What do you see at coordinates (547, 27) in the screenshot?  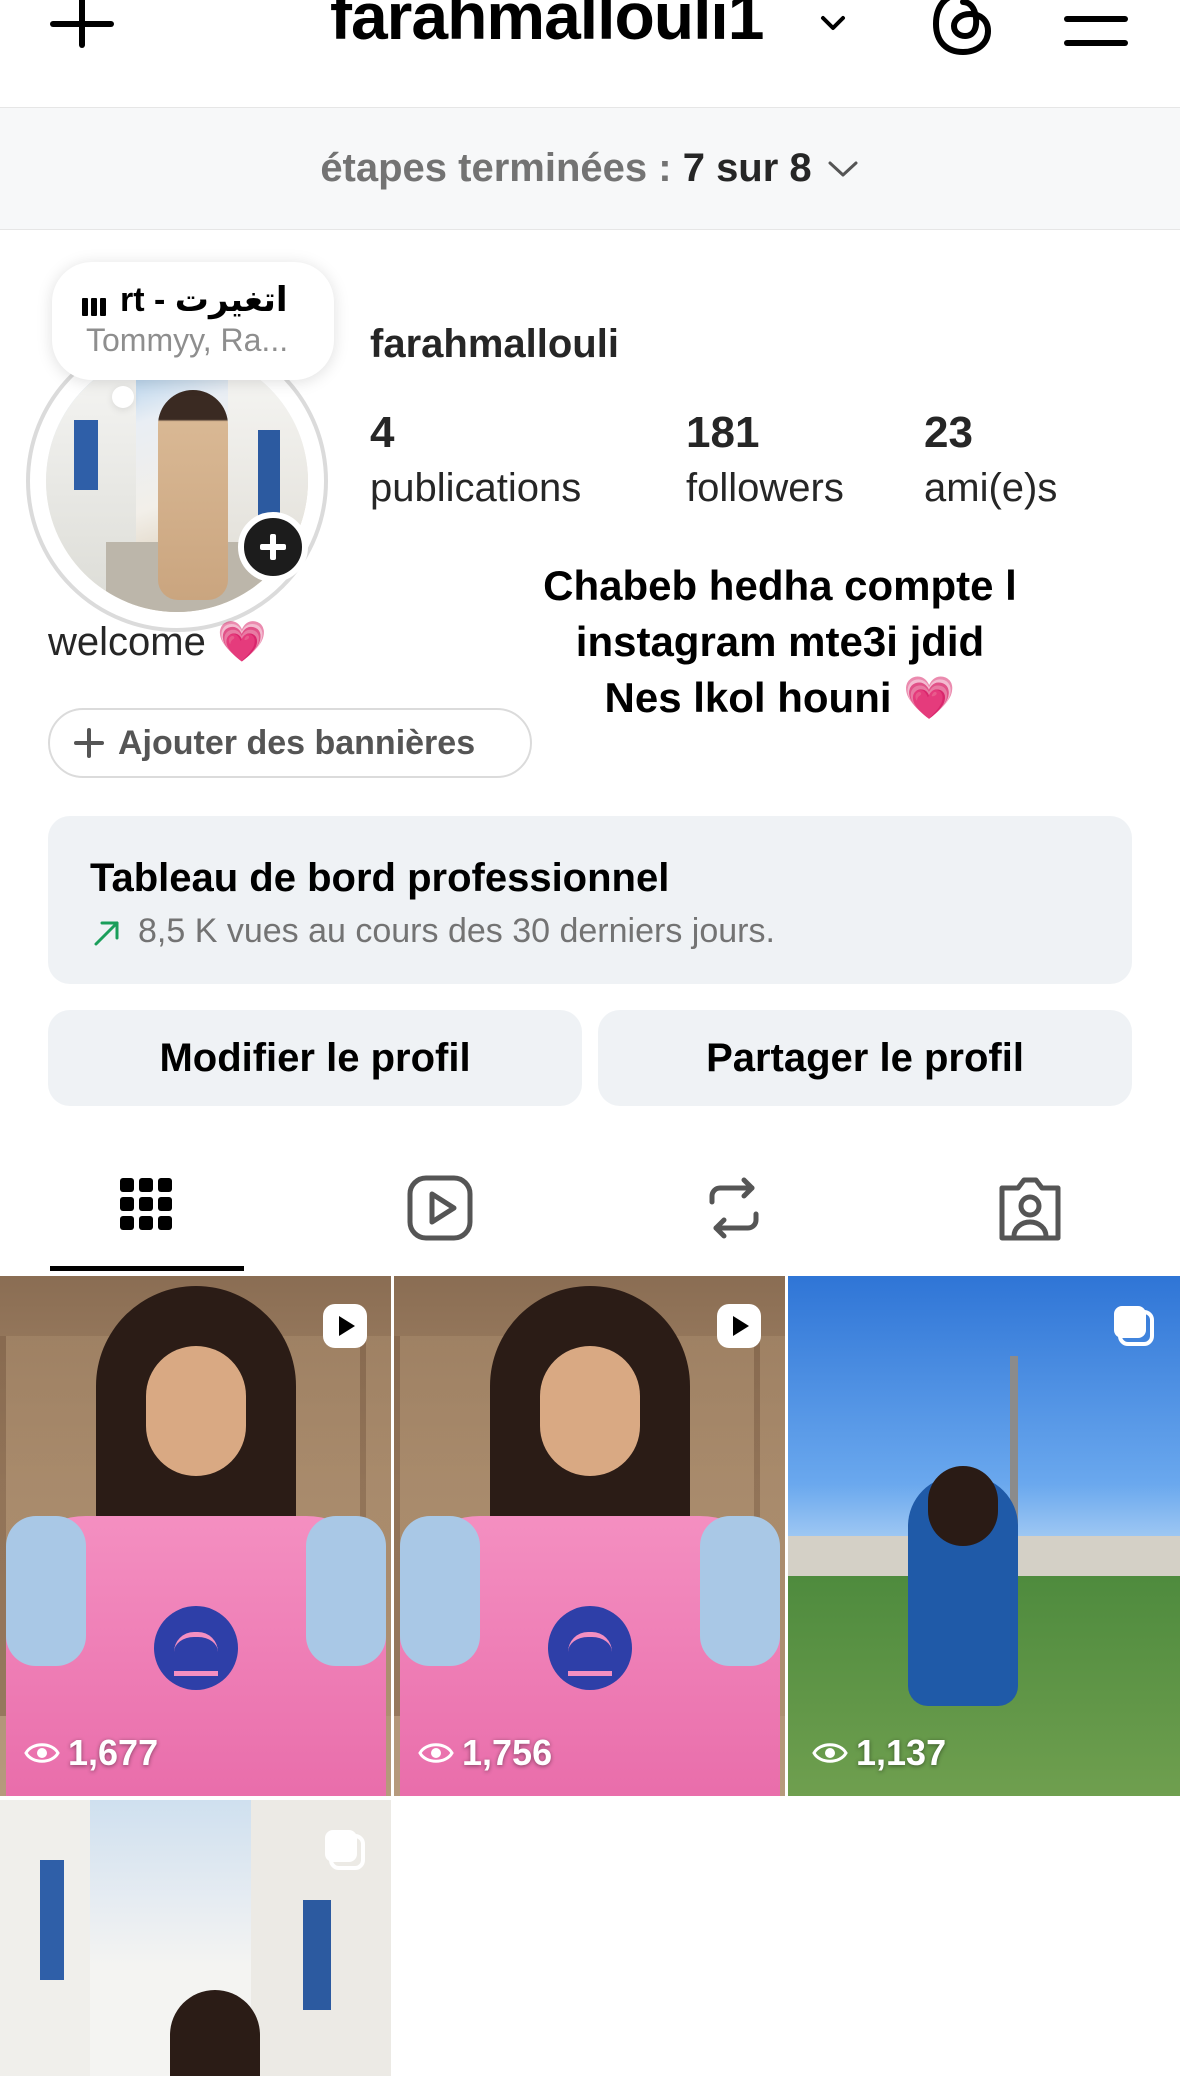 I see `header-username: farahmallouli1` at bounding box center [547, 27].